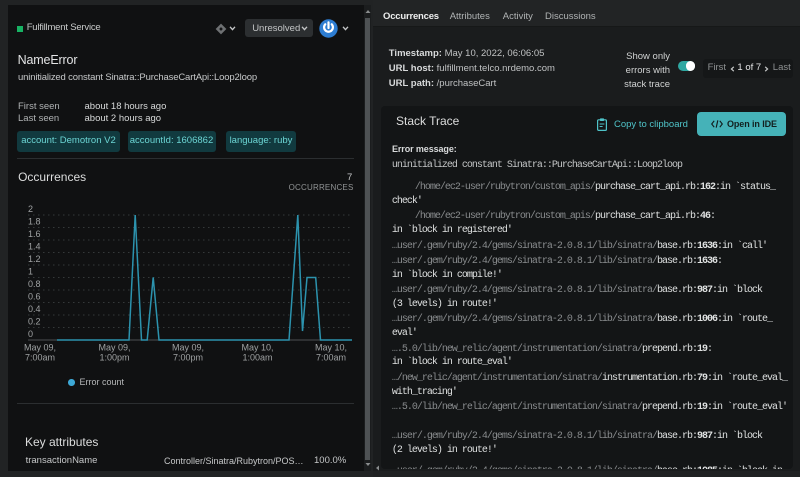  What do you see at coordinates (34, 234) in the screenshot?
I see `svg-text: 1.6` at bounding box center [34, 234].